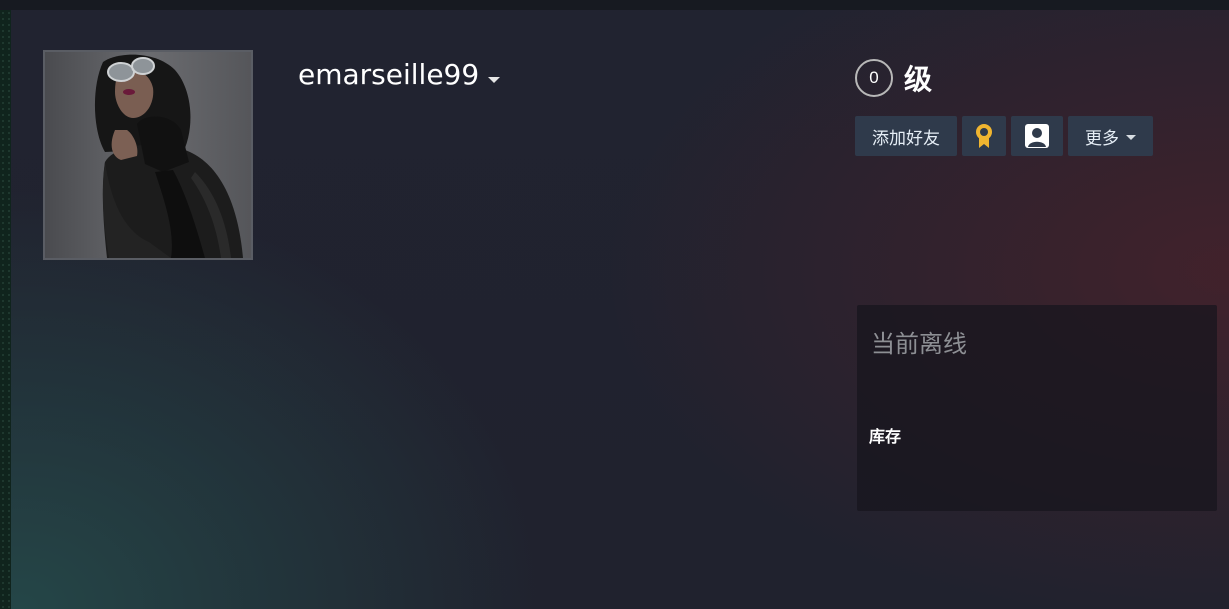  I want to click on left-edge-strip, so click(5, 309).